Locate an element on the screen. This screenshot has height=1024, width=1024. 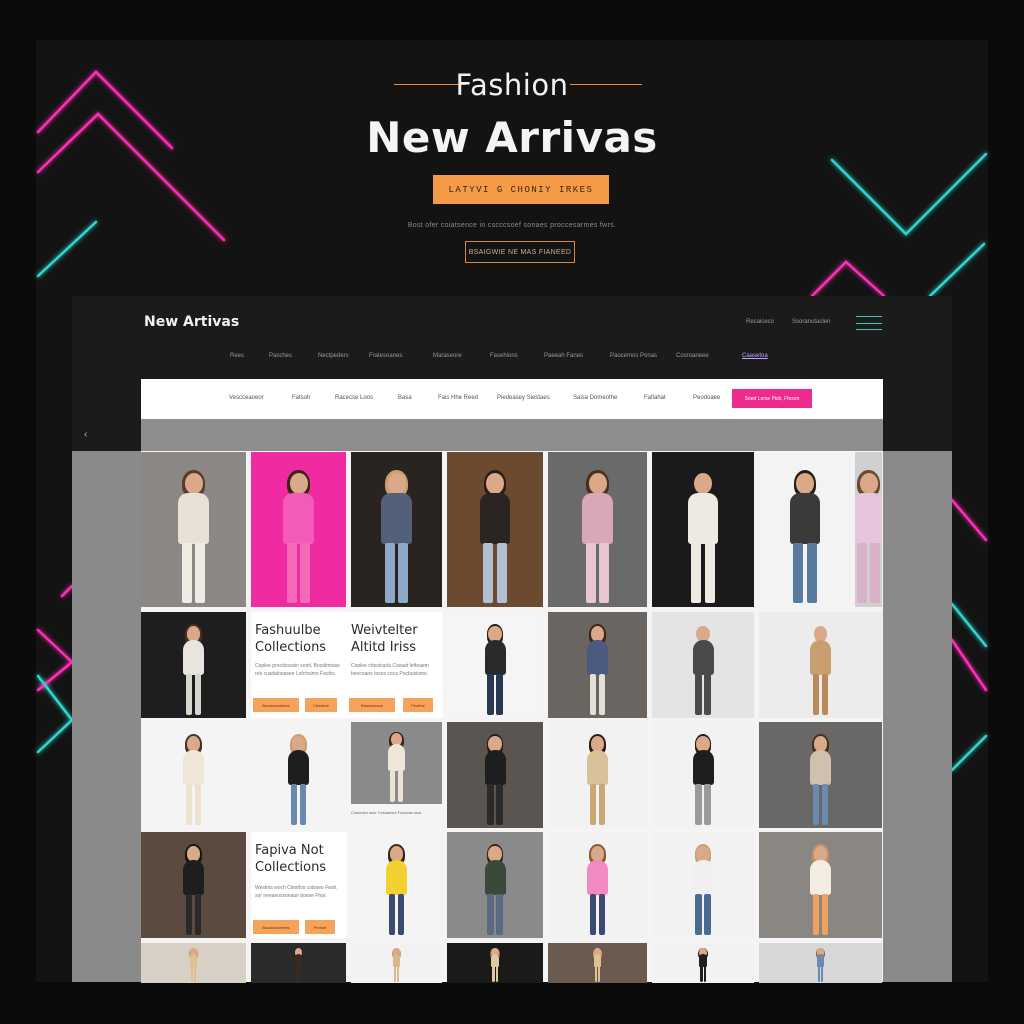
nav-item-7: Paeeah Fanes is located at coordinates (563, 356).